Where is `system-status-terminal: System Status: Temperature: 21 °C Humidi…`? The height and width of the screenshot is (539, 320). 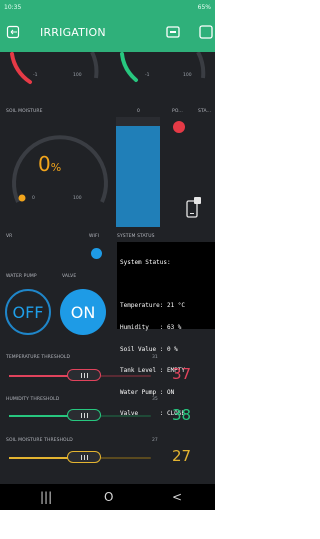 system-status-terminal: System Status: Temperature: 21 °C Humidi… is located at coordinates (166, 329).